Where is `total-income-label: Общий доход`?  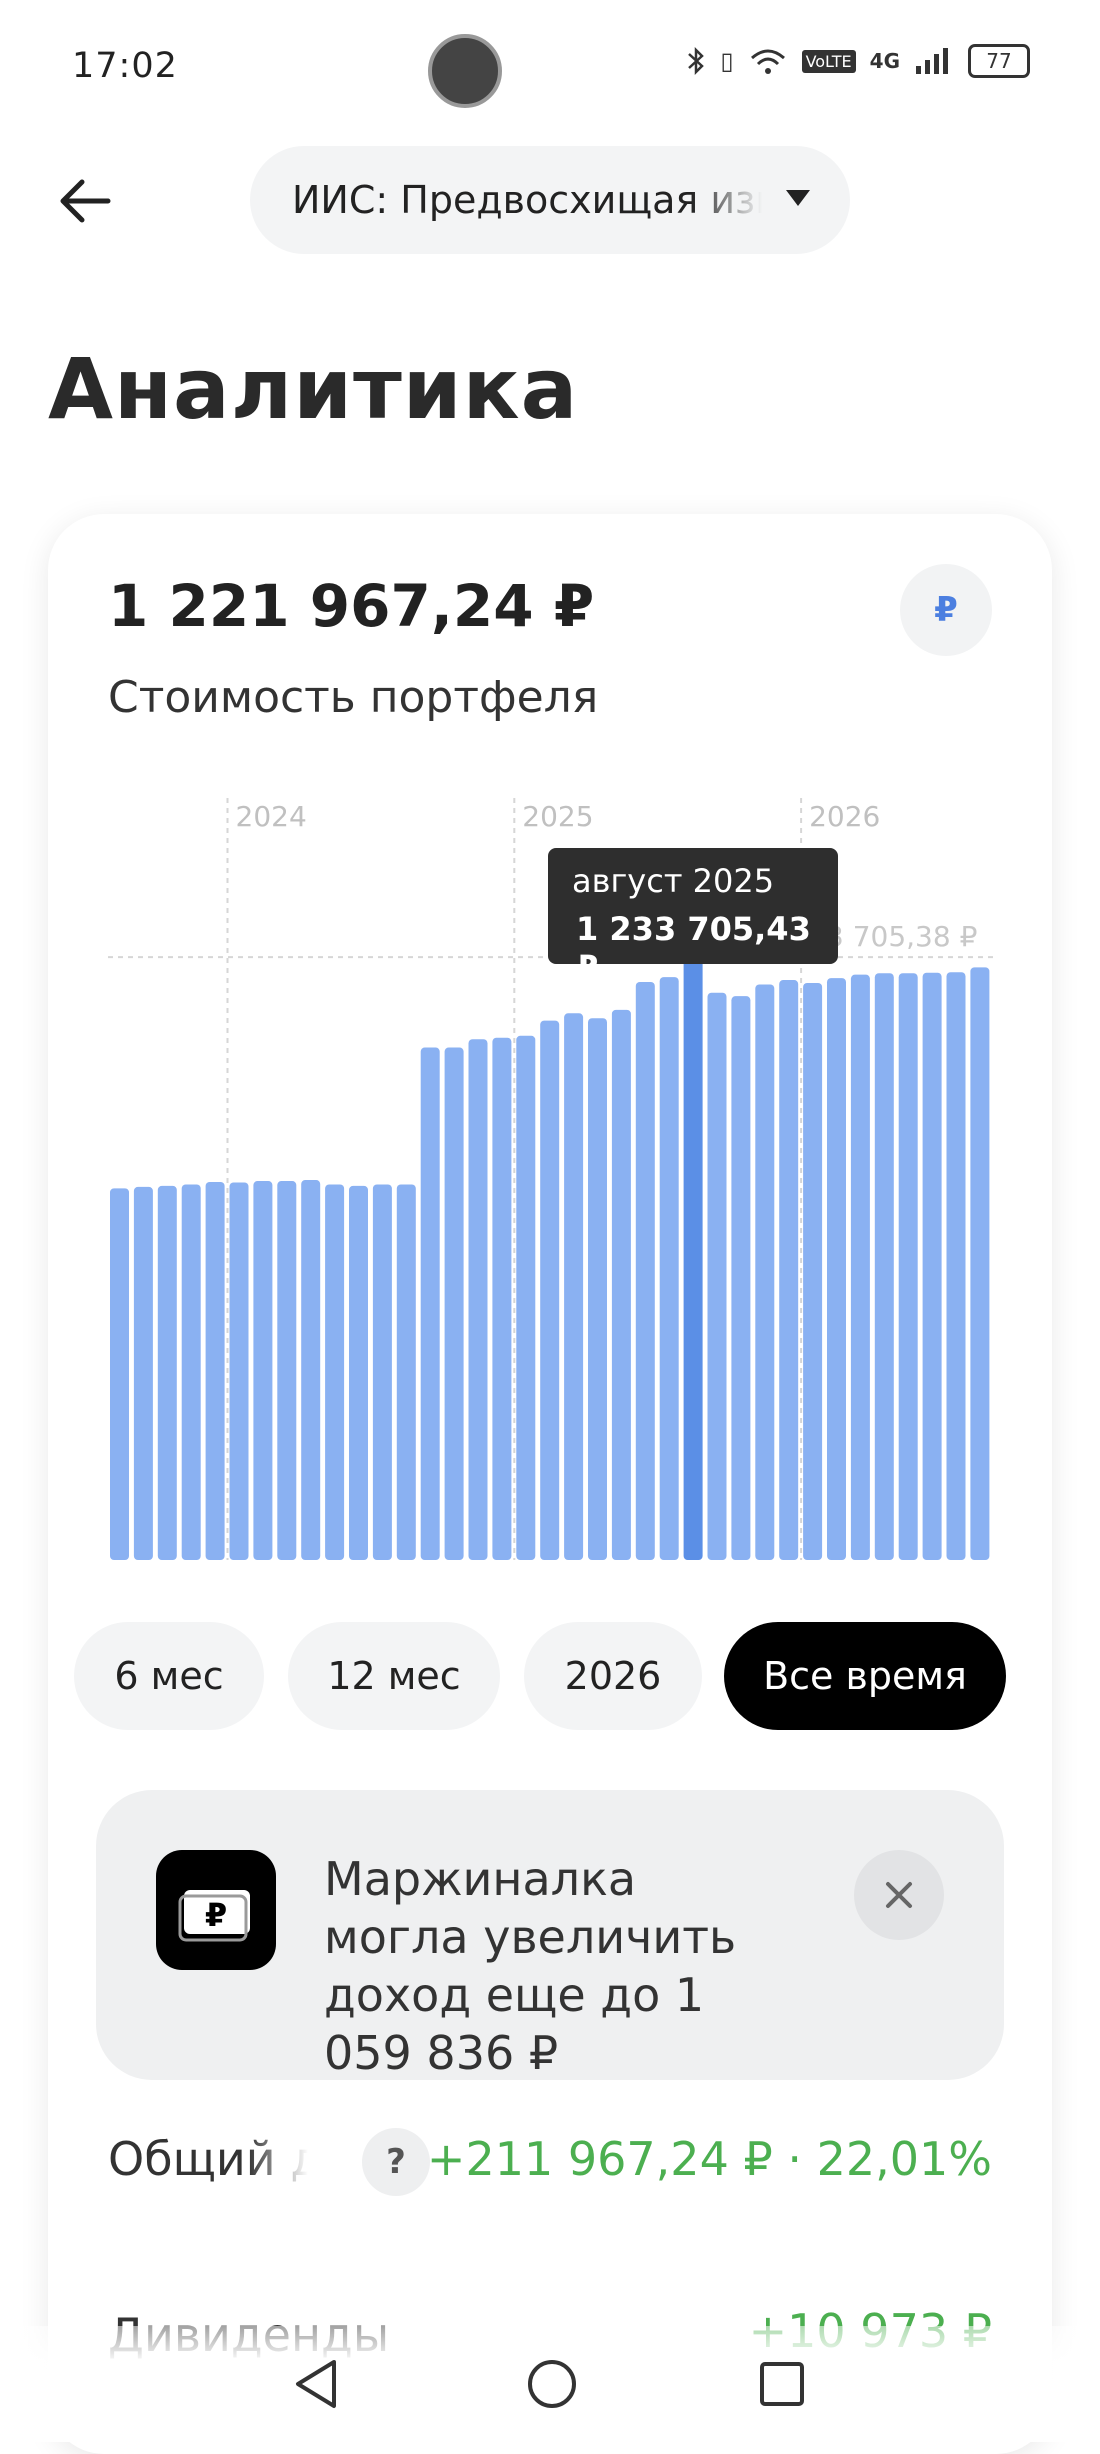 total-income-label: Общий доход is located at coordinates (208, 2159).